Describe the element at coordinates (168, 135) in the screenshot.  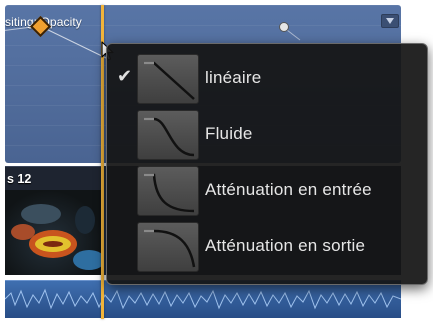
I see `smooth-icon` at that location.